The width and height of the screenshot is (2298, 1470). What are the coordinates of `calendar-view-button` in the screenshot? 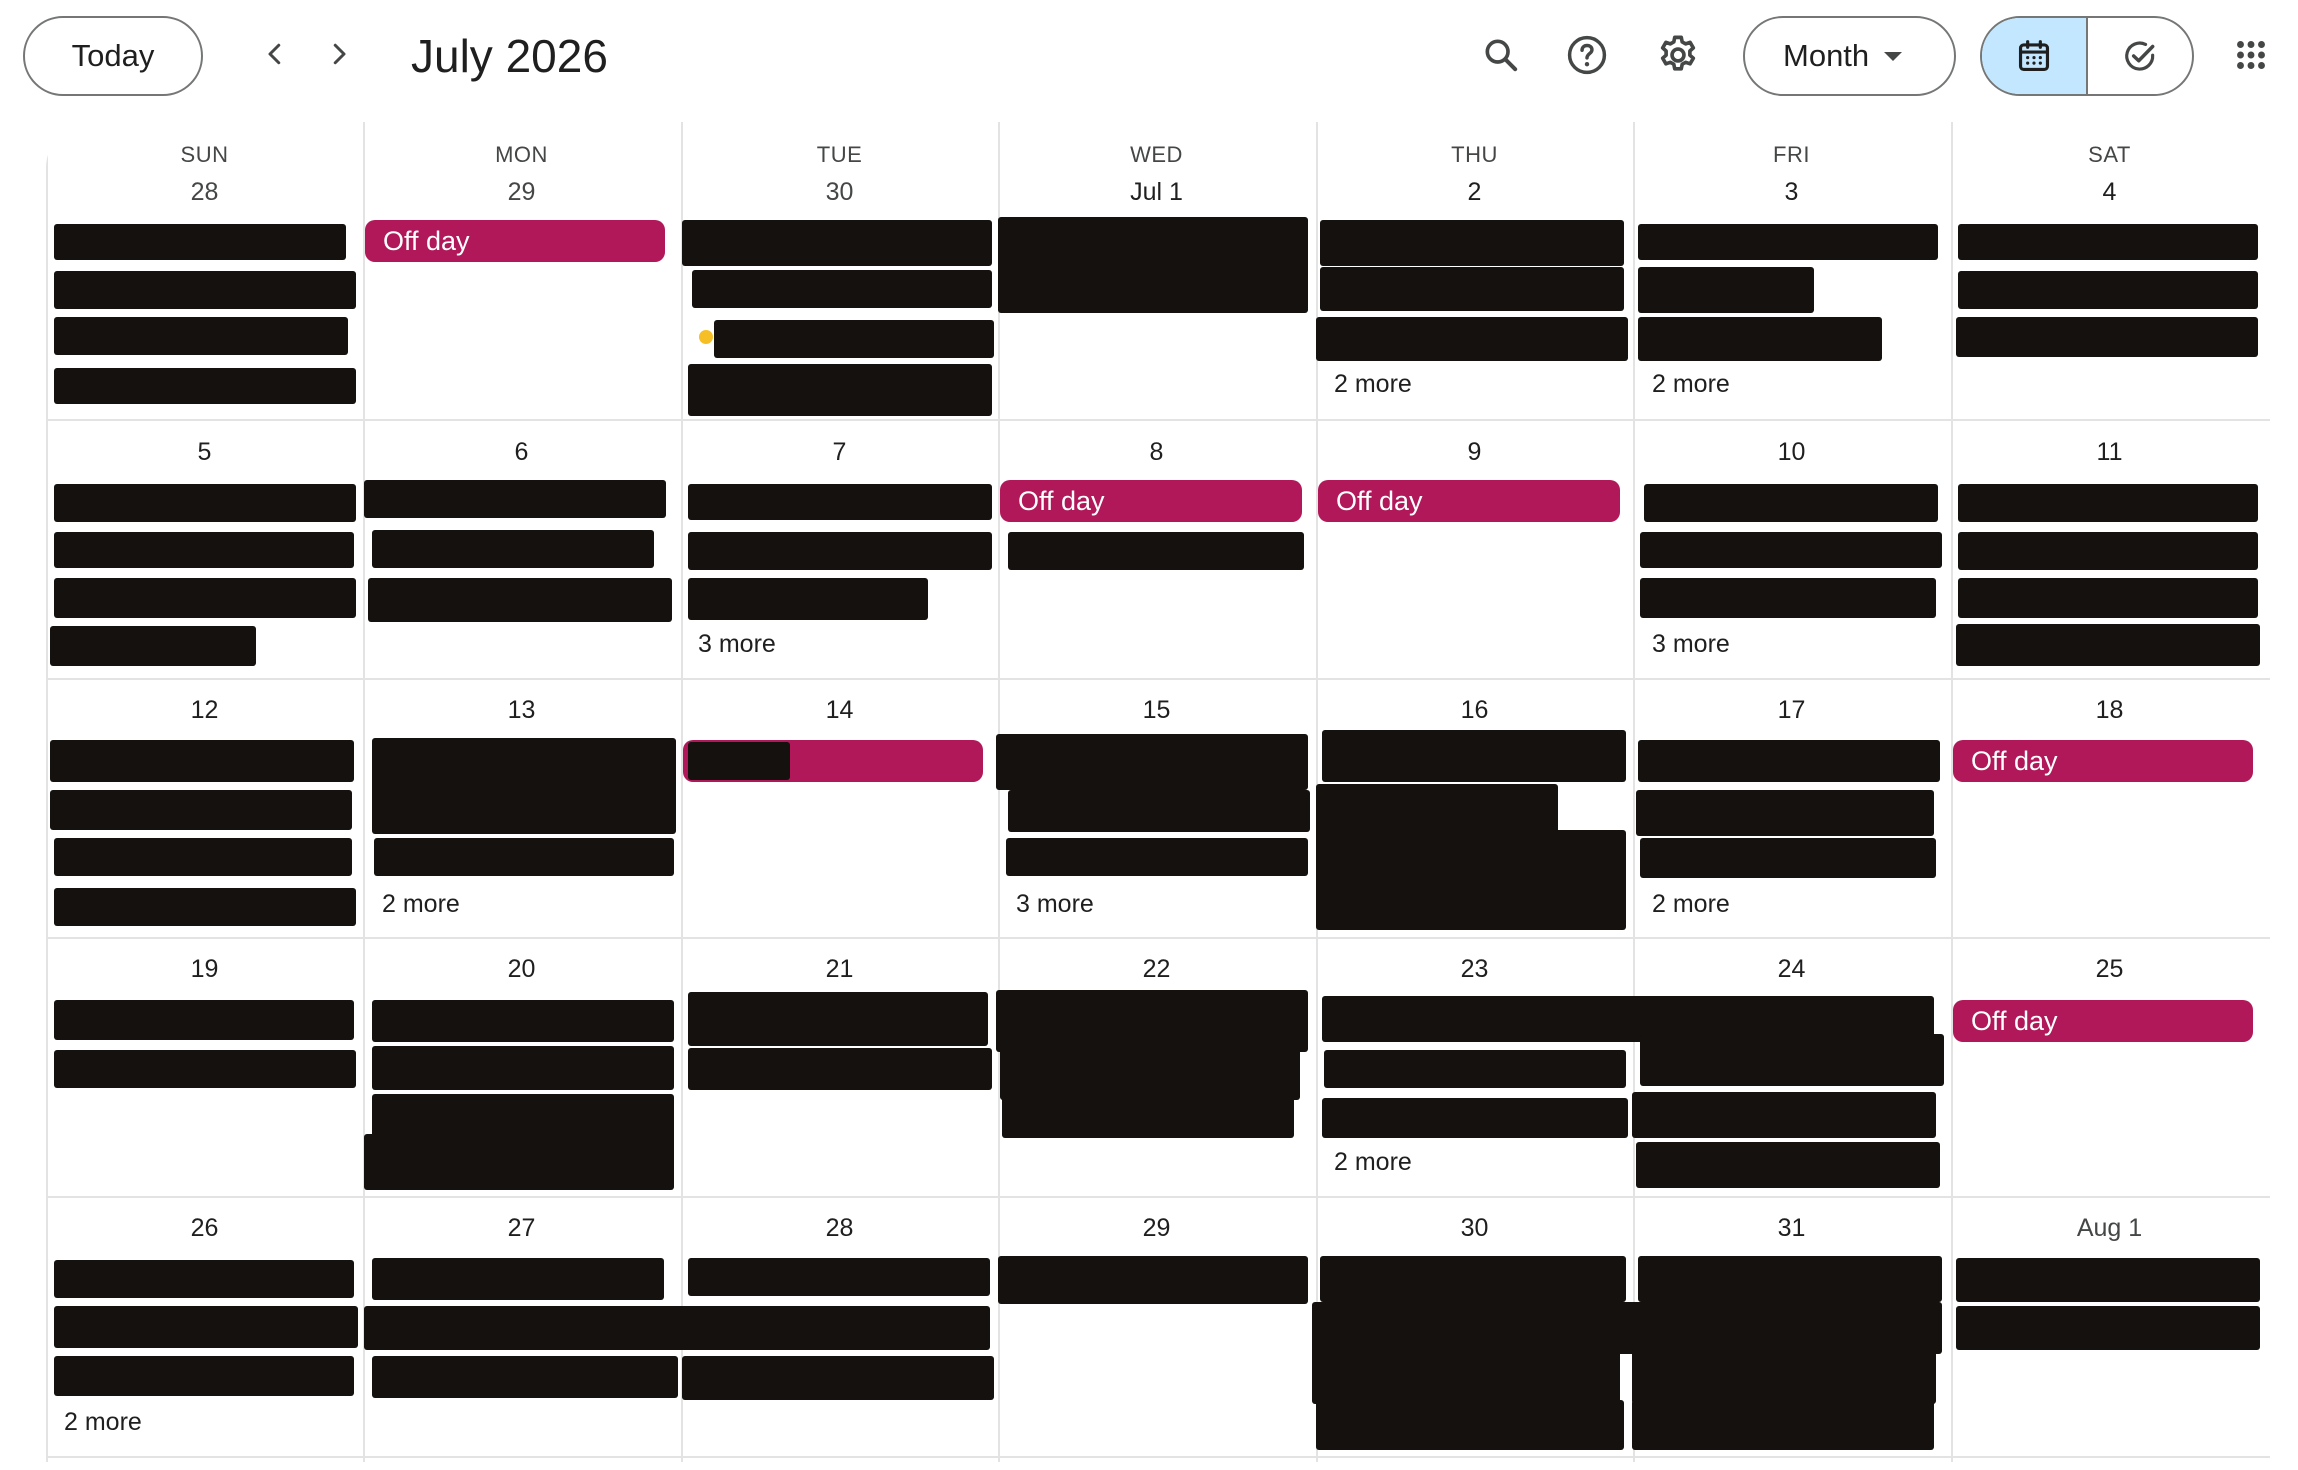 It's located at (2035, 56).